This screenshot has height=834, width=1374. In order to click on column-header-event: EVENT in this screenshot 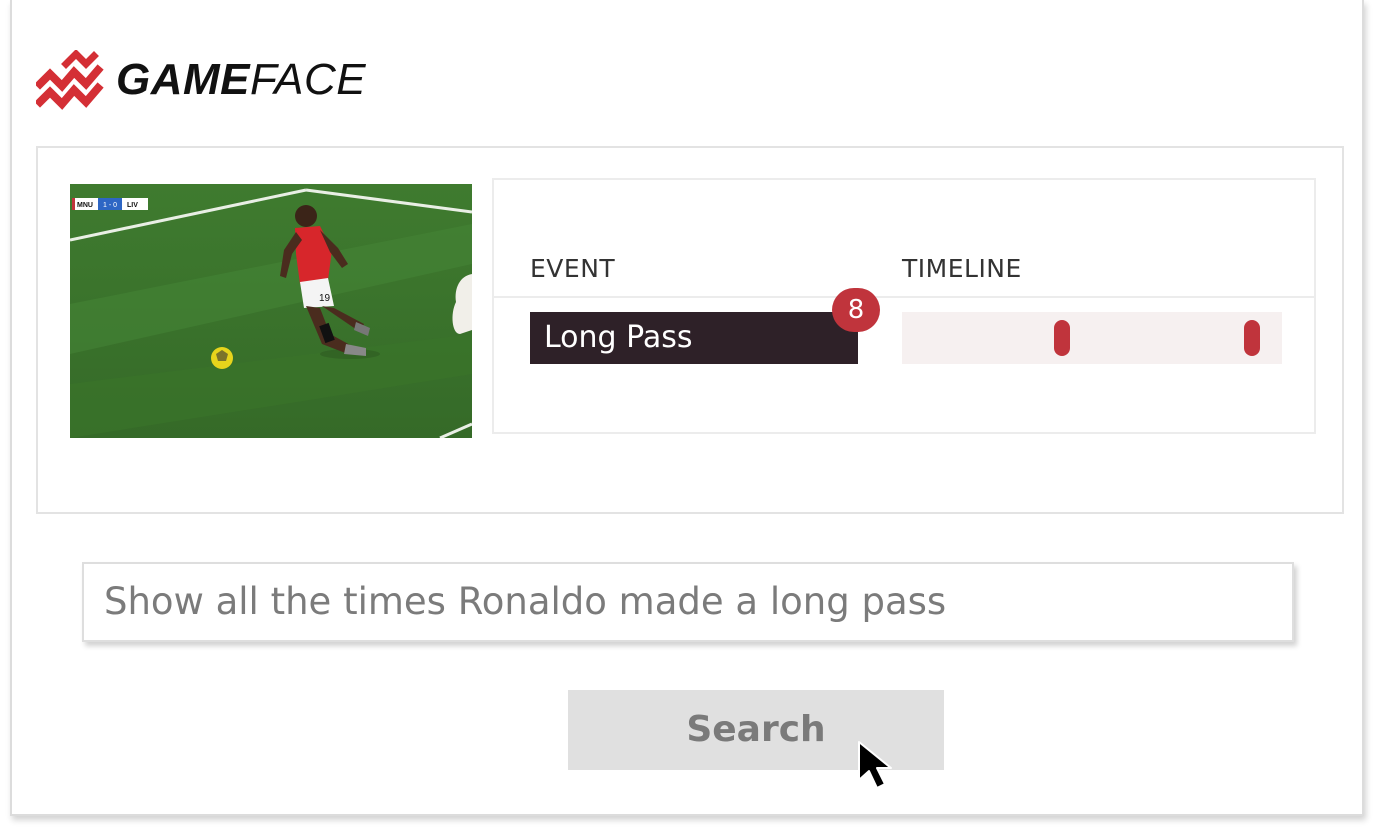, I will do `click(573, 268)`.